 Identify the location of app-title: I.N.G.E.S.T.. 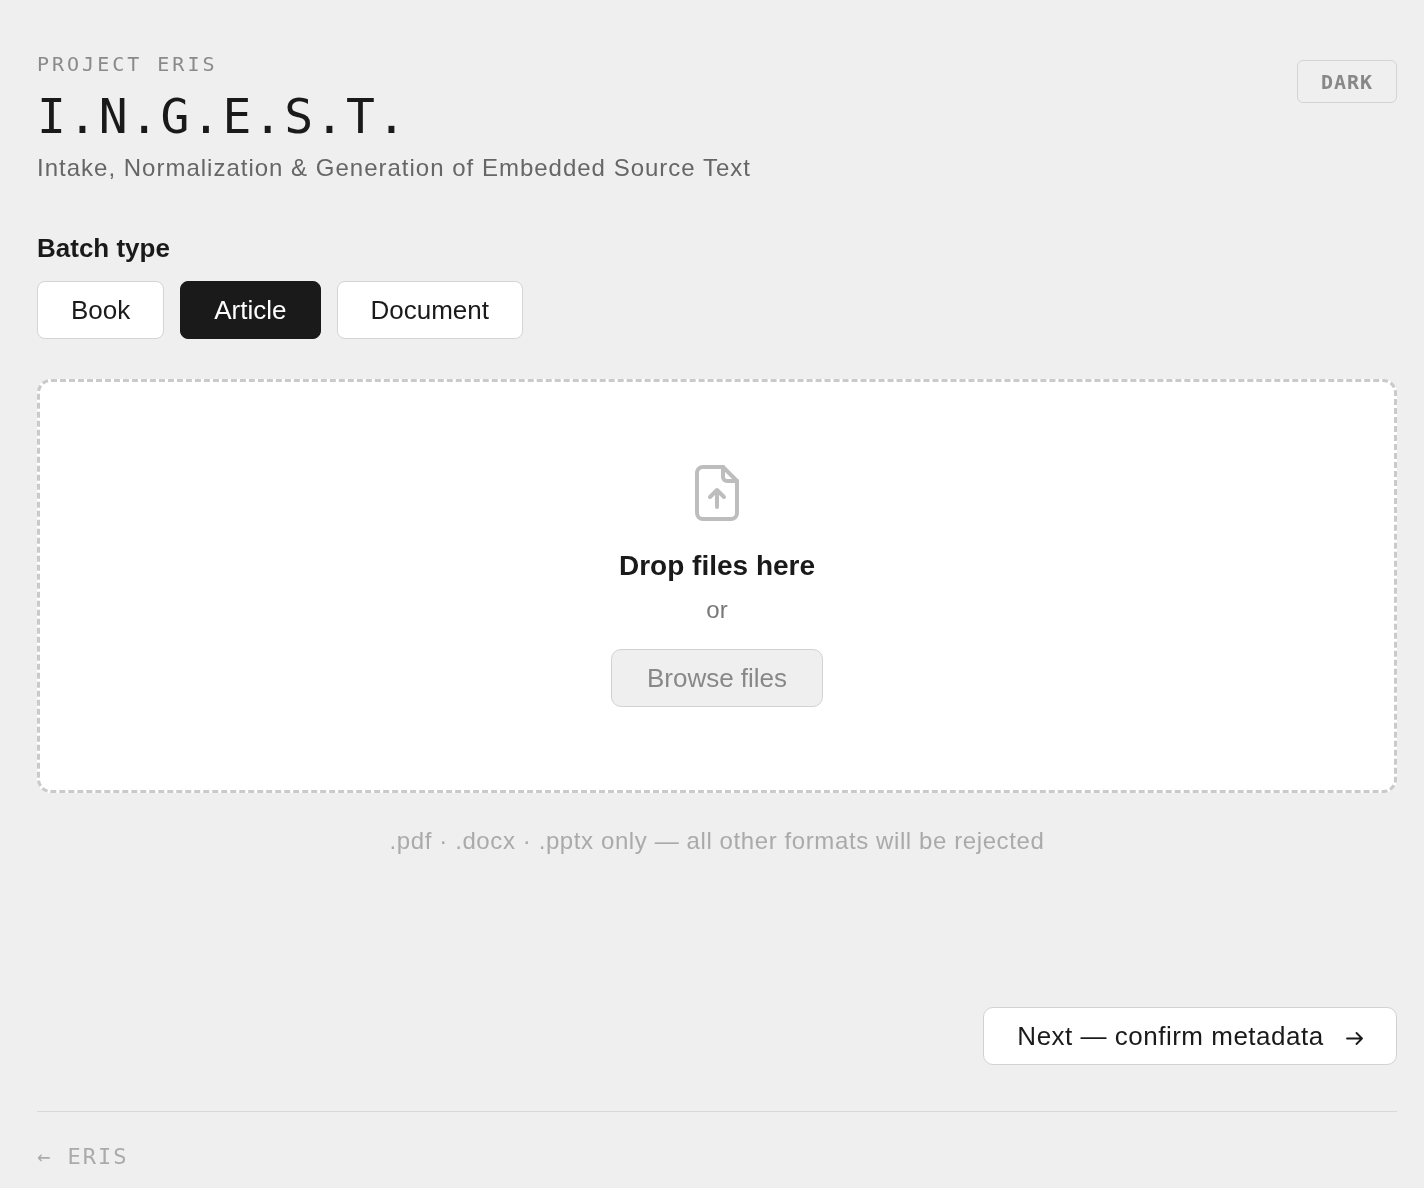
(222, 116).